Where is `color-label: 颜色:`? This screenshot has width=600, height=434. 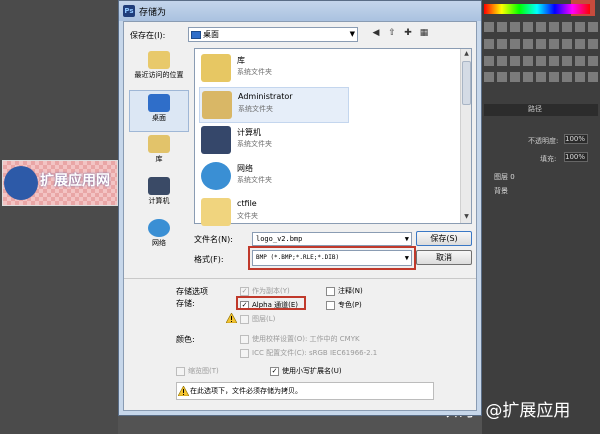 color-label: 颜色: is located at coordinates (185, 339).